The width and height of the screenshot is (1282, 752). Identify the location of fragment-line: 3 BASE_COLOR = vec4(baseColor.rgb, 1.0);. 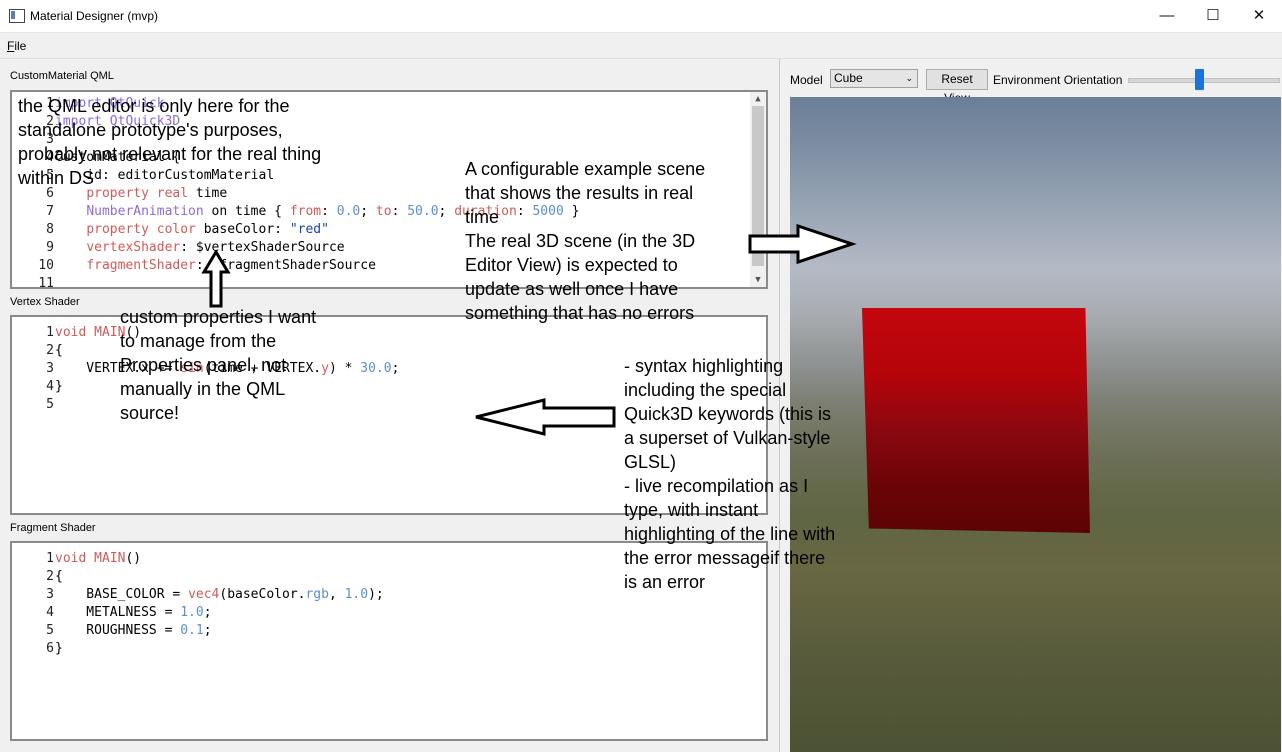
(198, 596).